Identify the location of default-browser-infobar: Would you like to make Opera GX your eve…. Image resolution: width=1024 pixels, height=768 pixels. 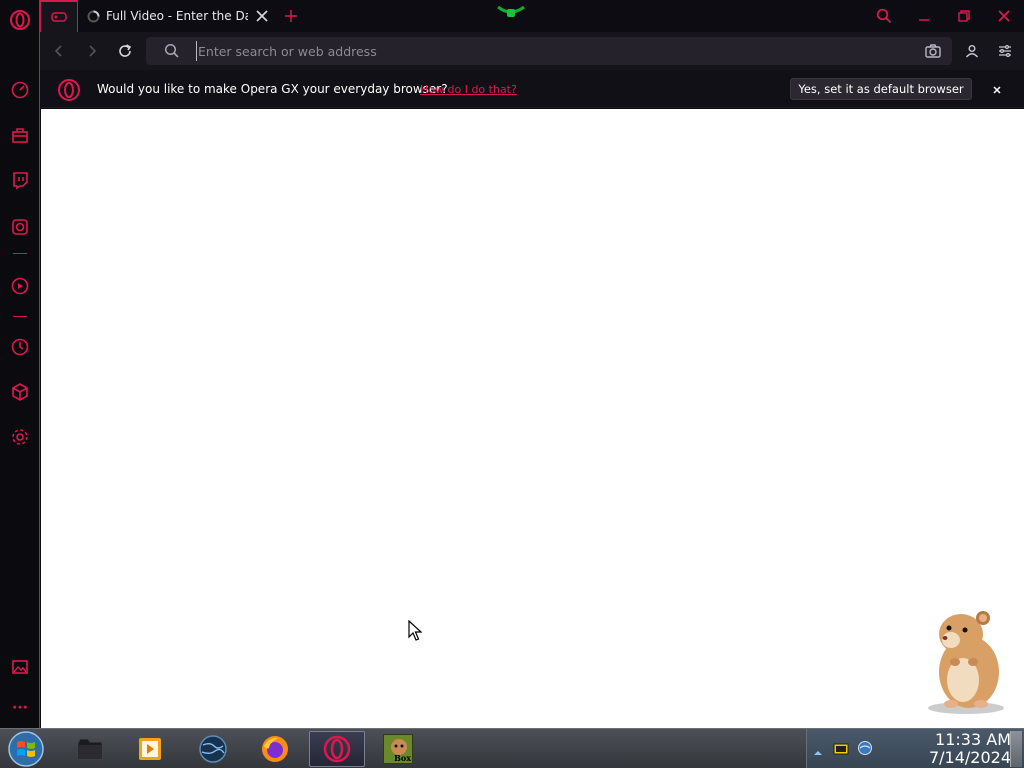
(532, 89).